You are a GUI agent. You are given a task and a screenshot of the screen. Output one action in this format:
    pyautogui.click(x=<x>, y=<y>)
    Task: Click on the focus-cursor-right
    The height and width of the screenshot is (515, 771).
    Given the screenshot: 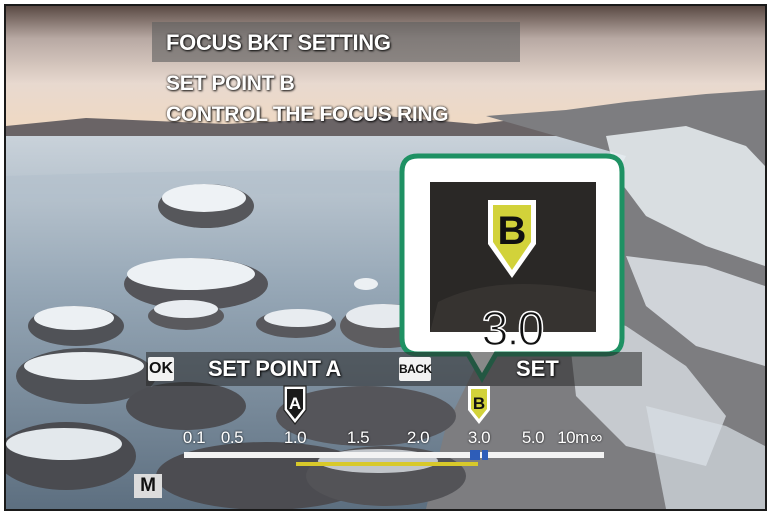 What is the action you would take?
    pyautogui.click(x=485, y=455)
    